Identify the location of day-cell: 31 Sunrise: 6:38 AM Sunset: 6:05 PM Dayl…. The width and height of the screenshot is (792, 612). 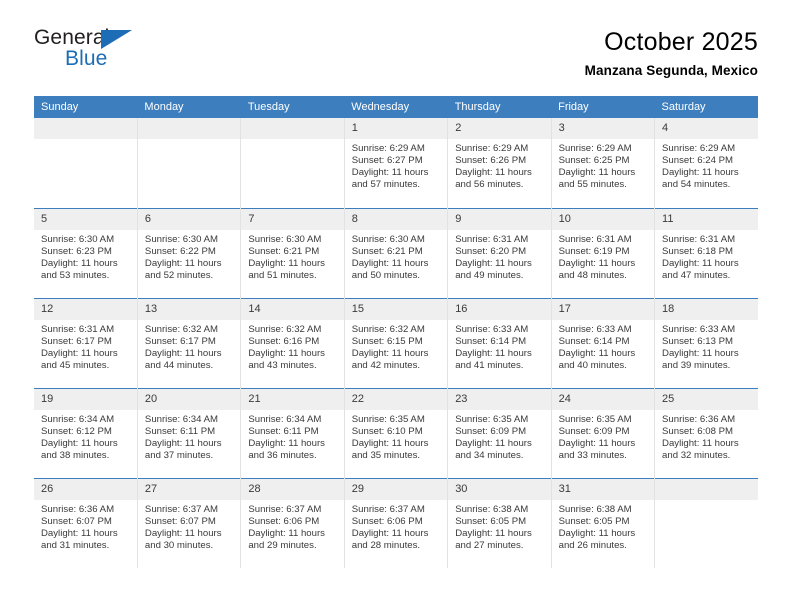
(603, 522).